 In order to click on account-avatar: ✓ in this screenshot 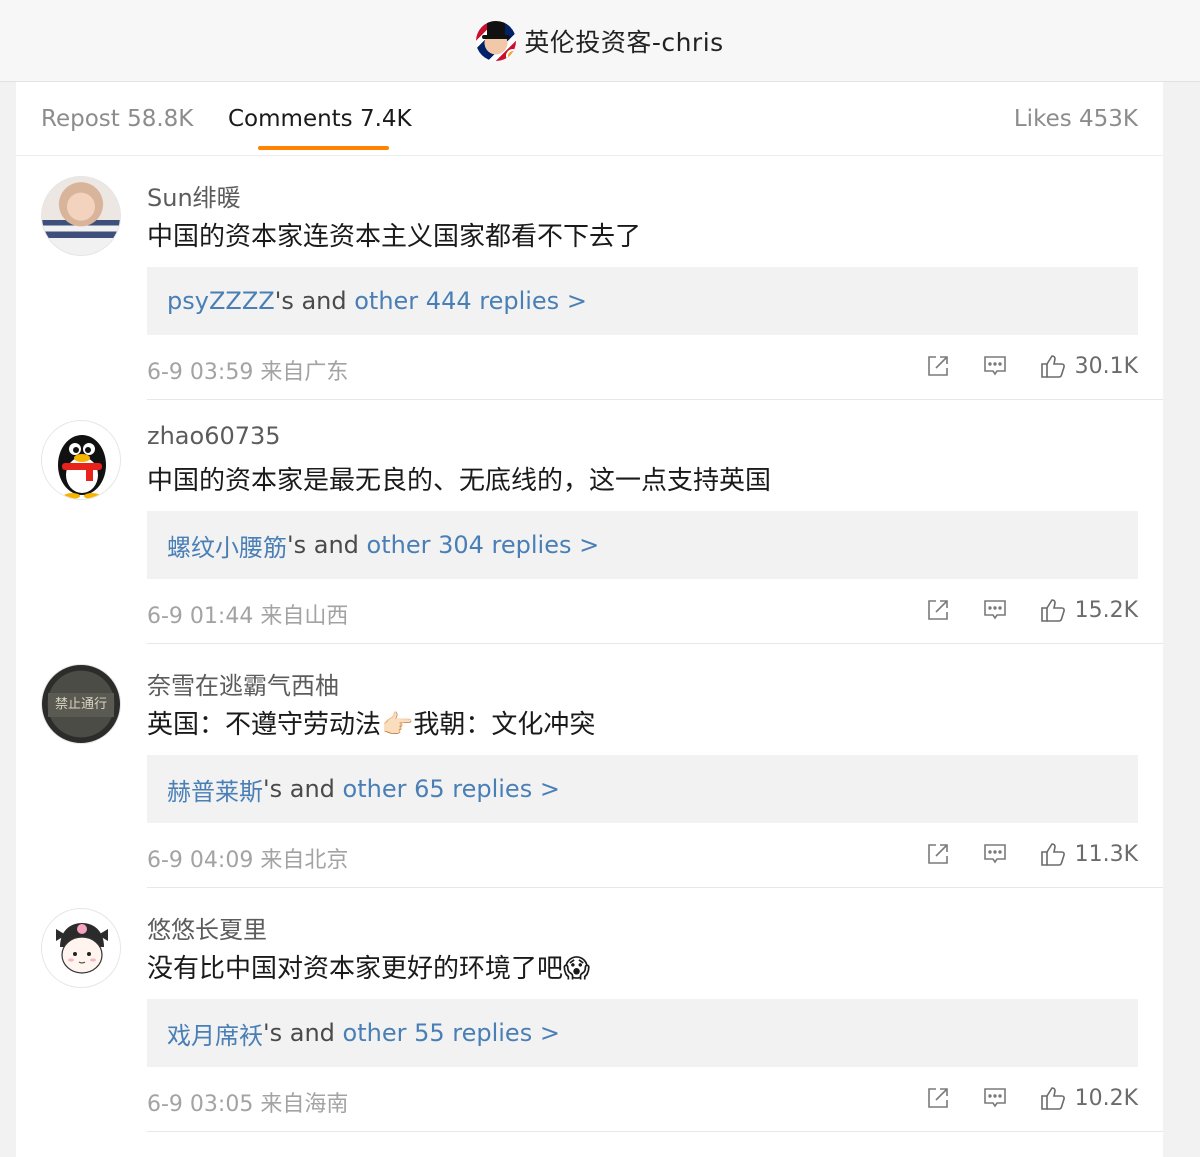, I will do `click(496, 40)`.